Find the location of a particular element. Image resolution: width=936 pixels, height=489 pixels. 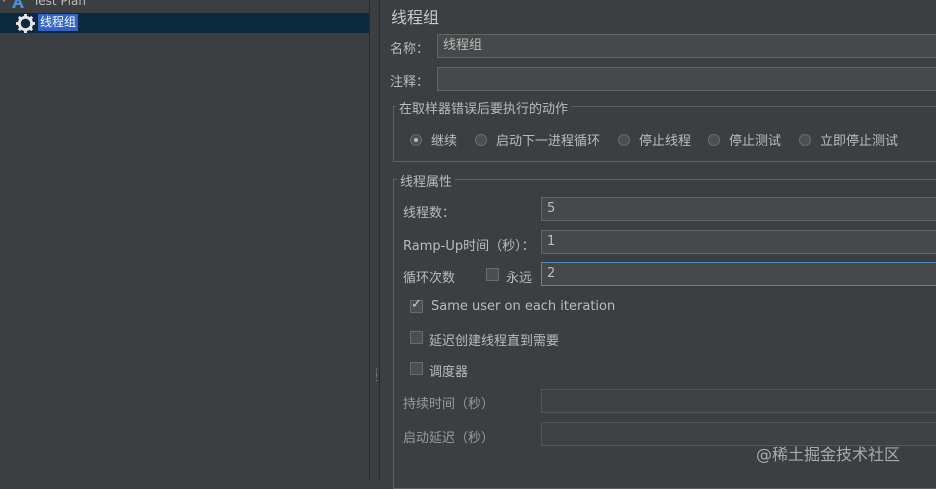

threads-label: 线程数： is located at coordinates (429, 213).